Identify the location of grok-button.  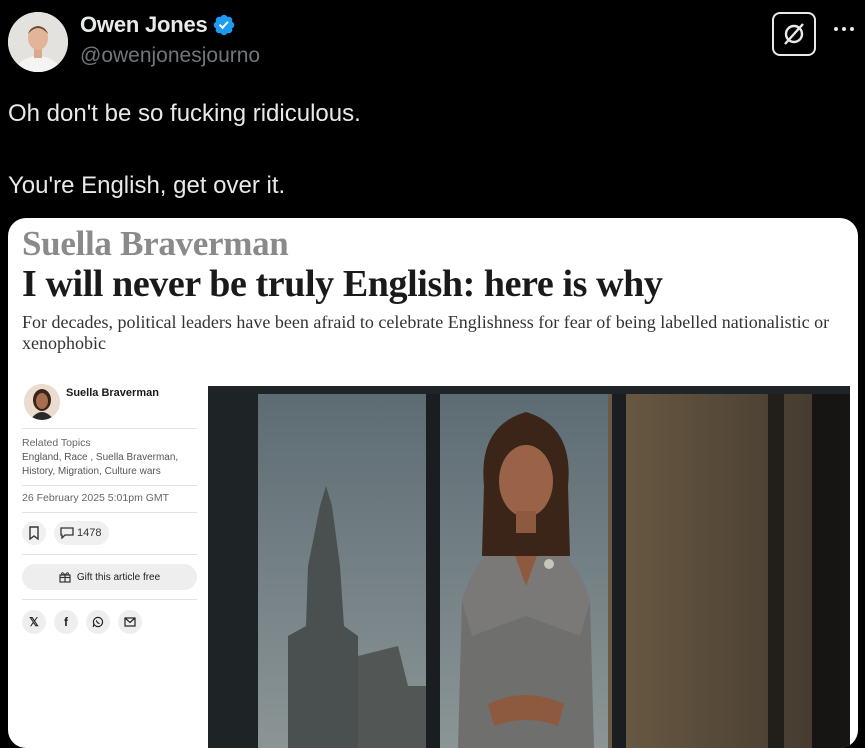
(794, 34).